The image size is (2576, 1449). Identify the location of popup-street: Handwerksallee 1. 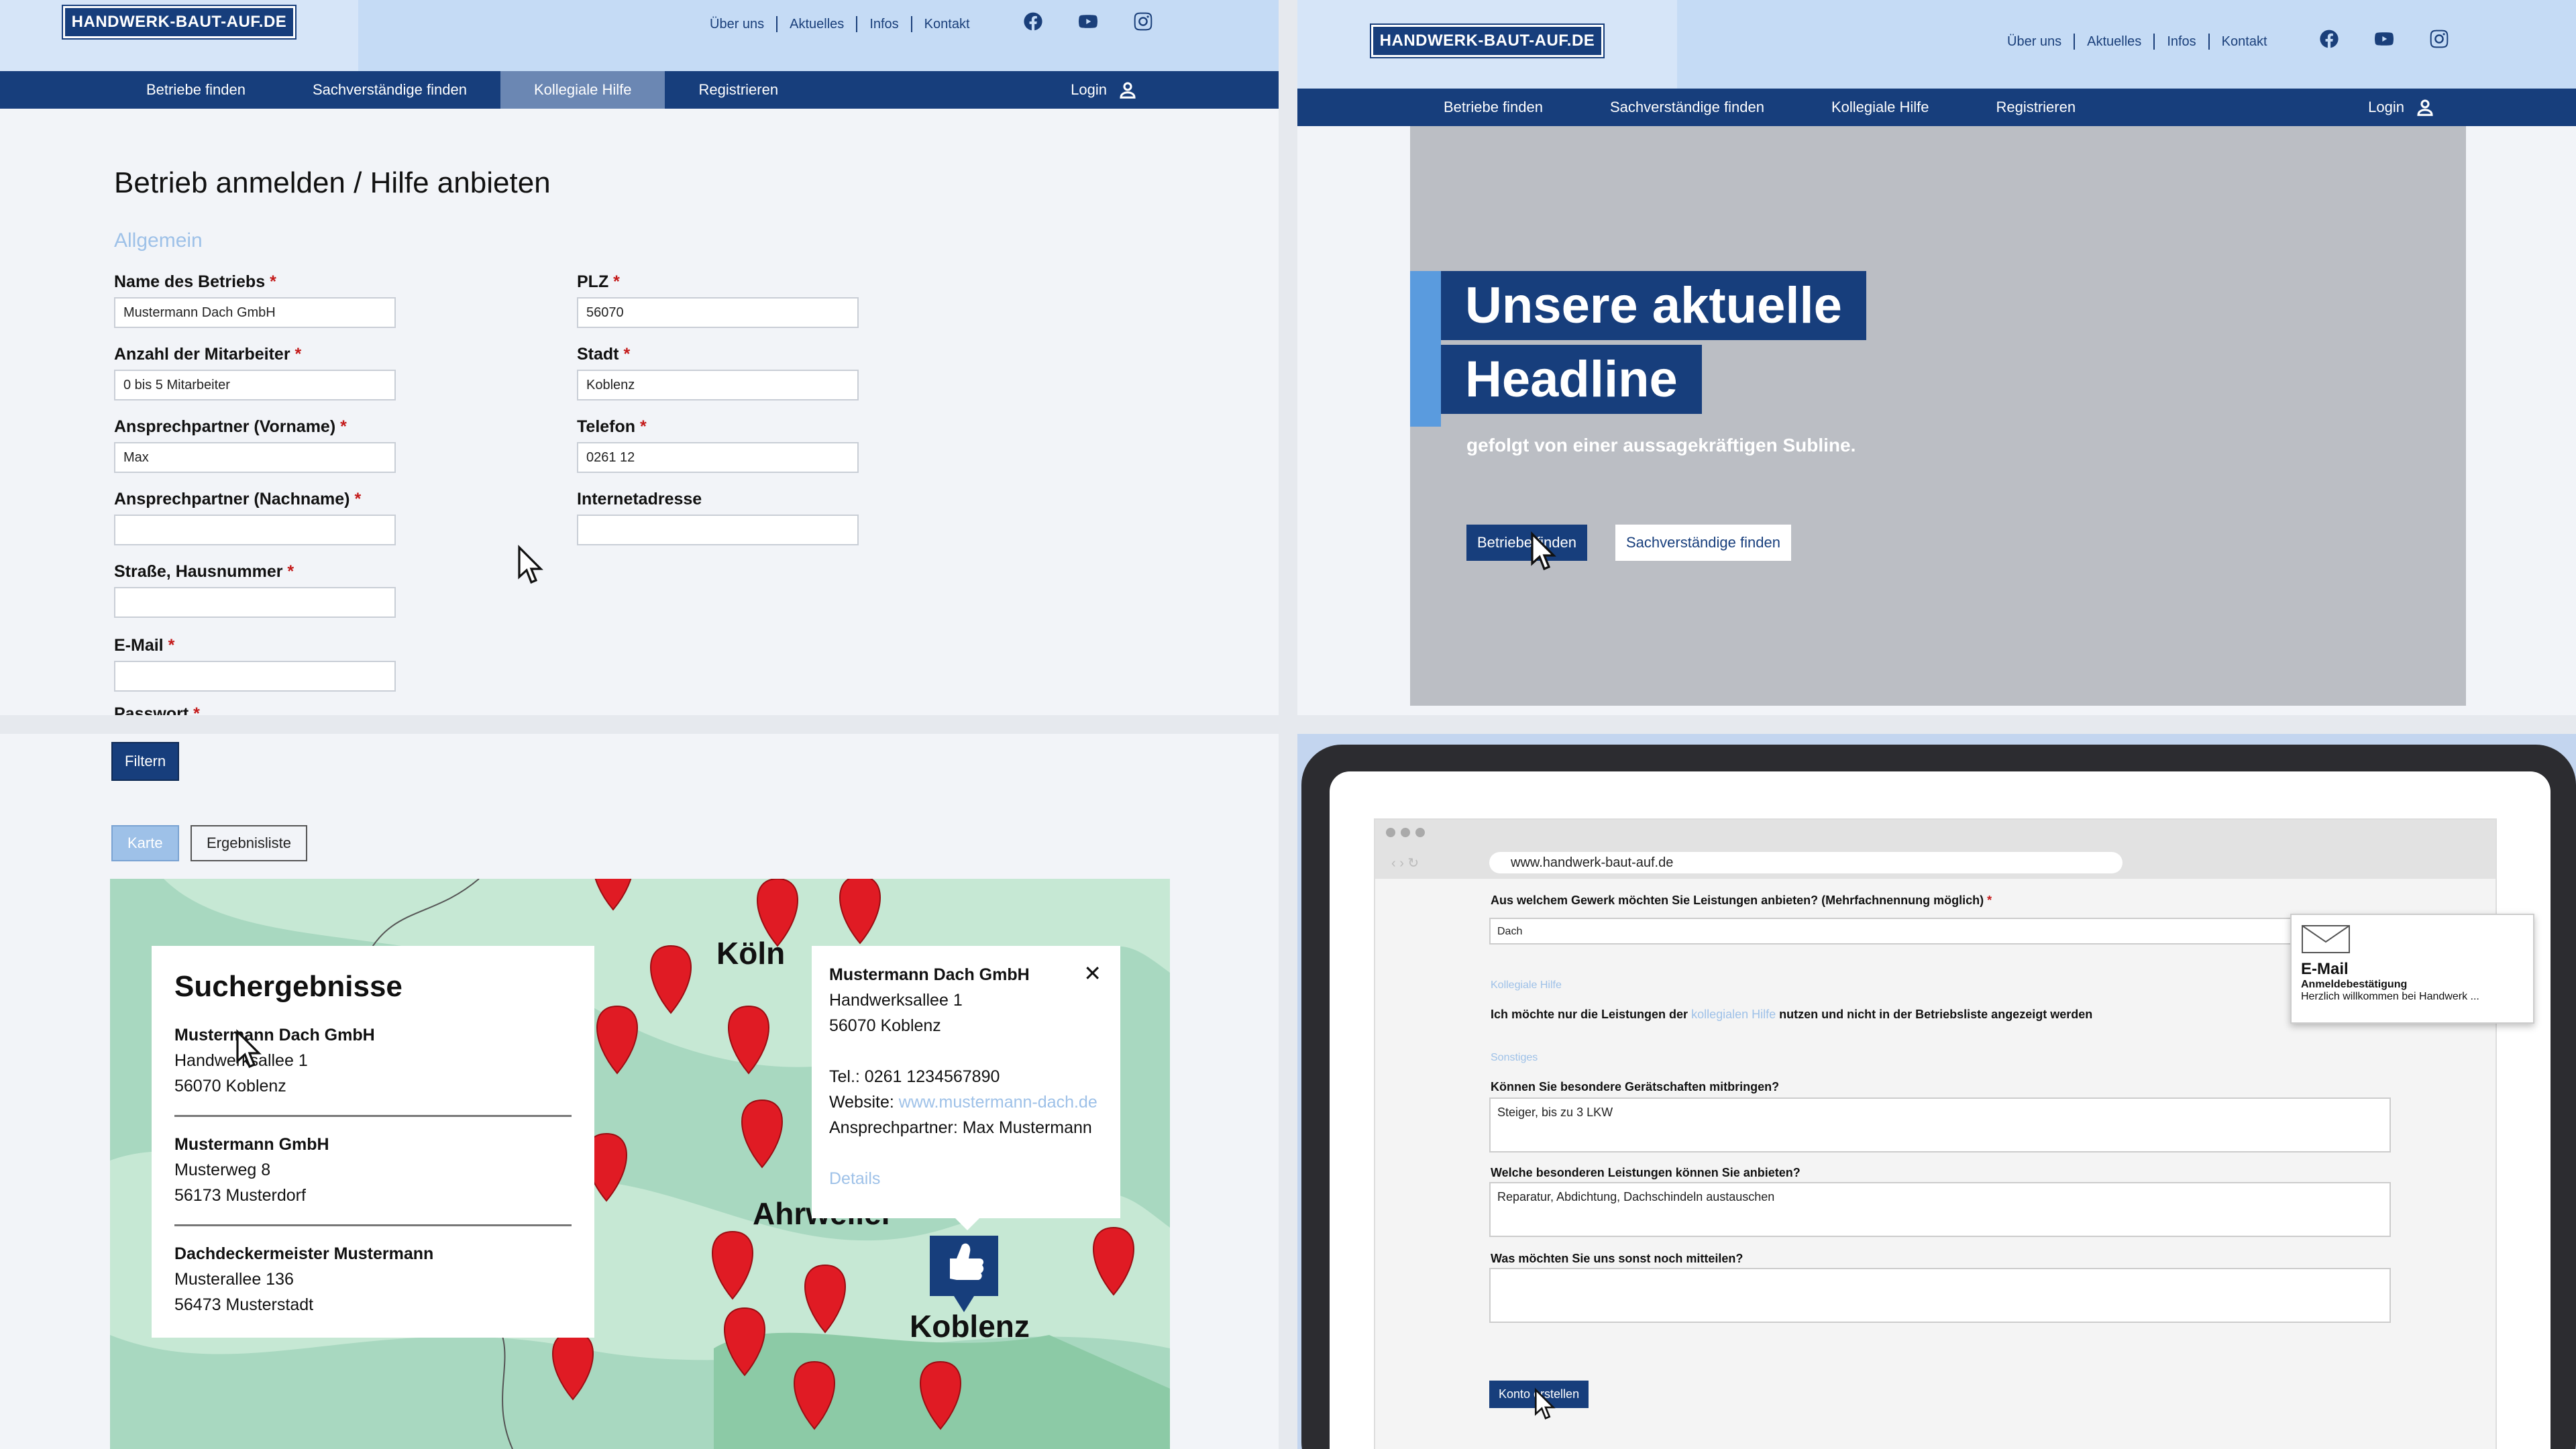
(896, 1000).